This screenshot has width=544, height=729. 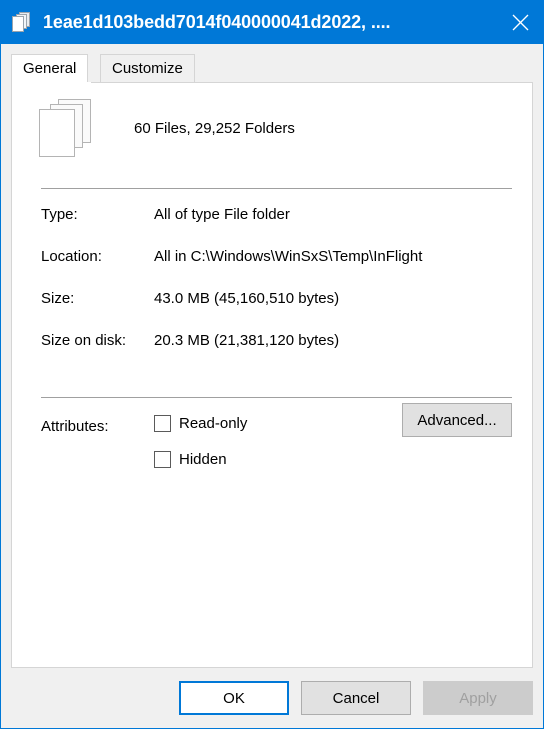 I want to click on tab-general: General, so click(x=50, y=68).